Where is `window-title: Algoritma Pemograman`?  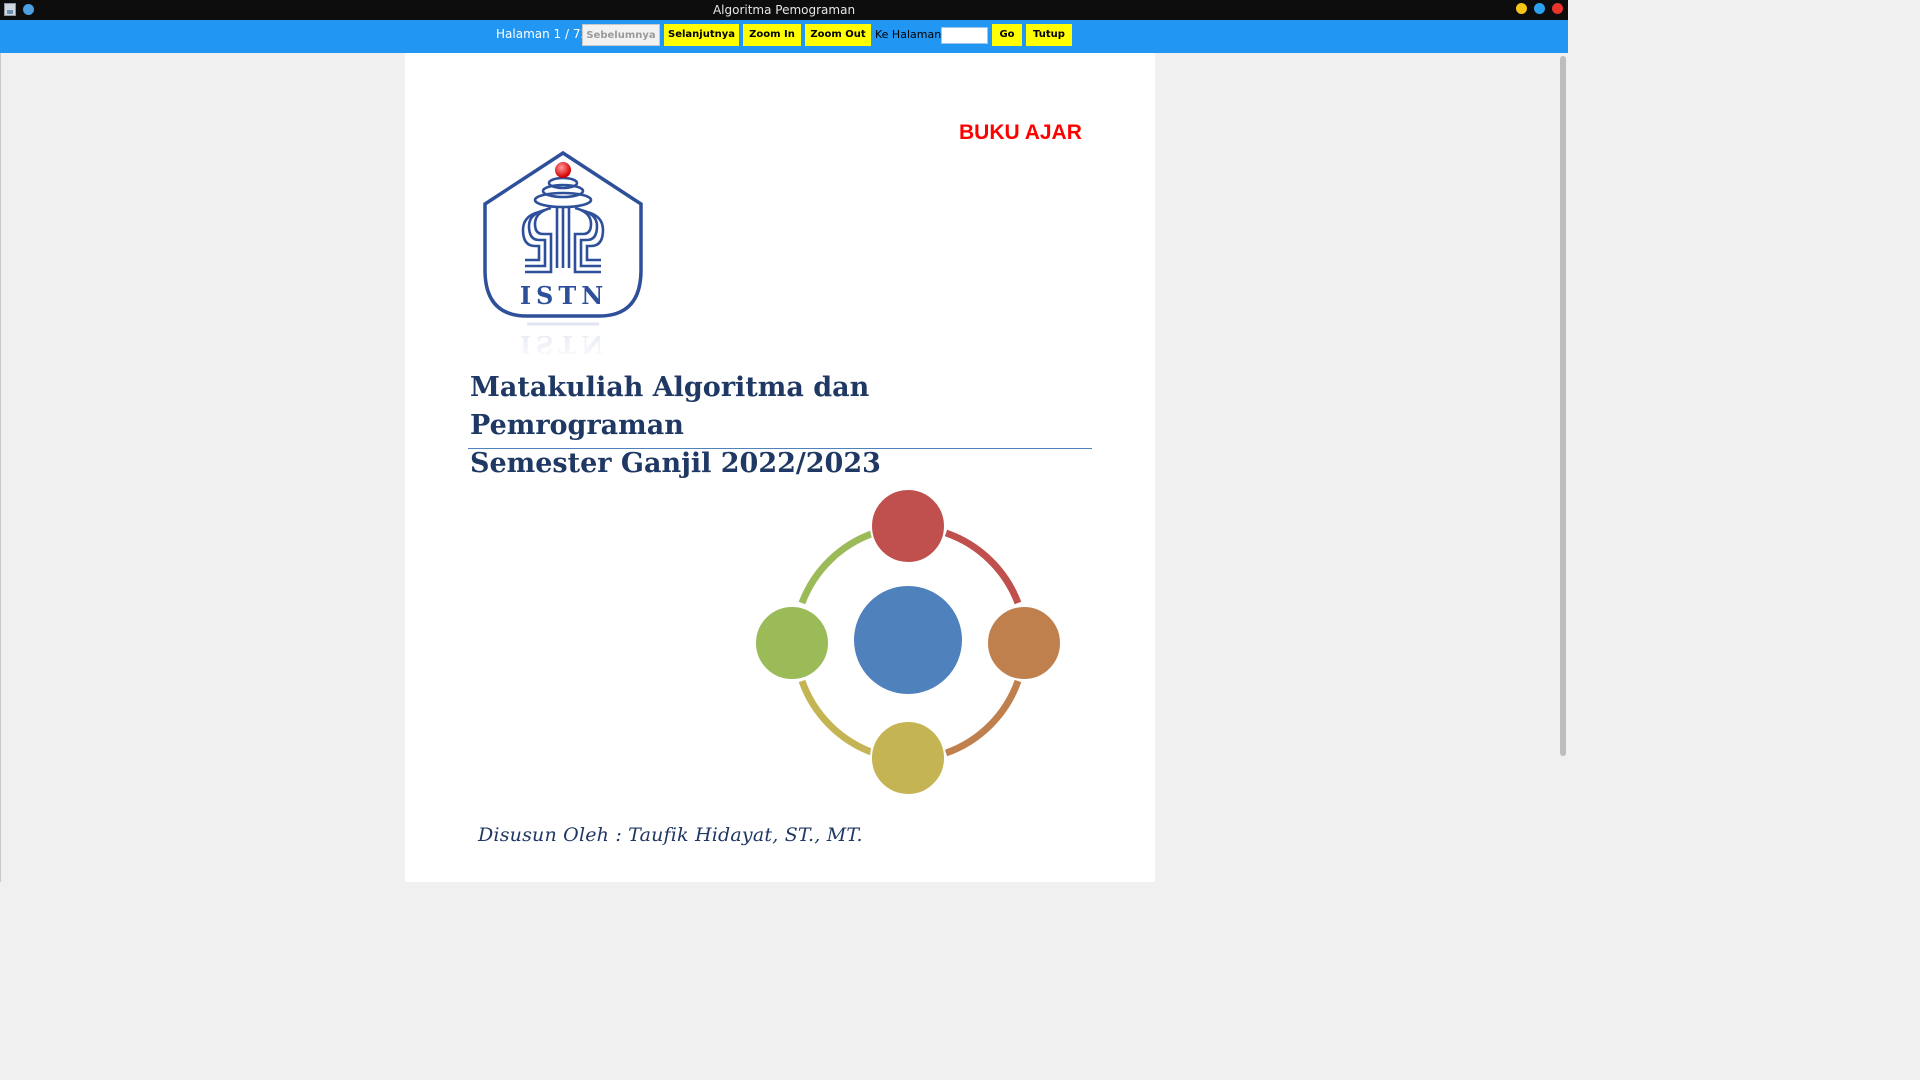 window-title: Algoritma Pemograman is located at coordinates (784, 10).